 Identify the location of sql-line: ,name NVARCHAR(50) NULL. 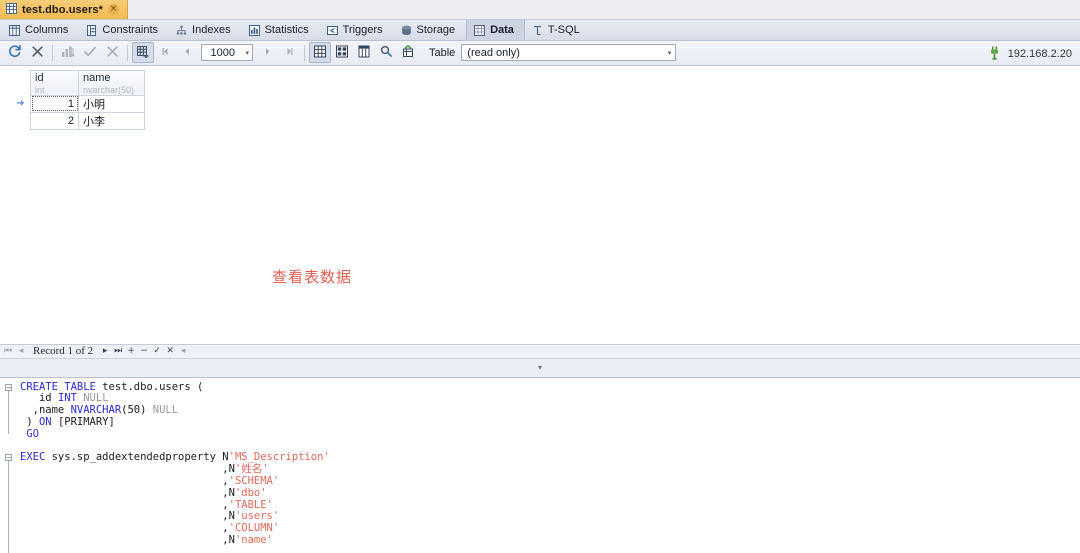
(540, 410).